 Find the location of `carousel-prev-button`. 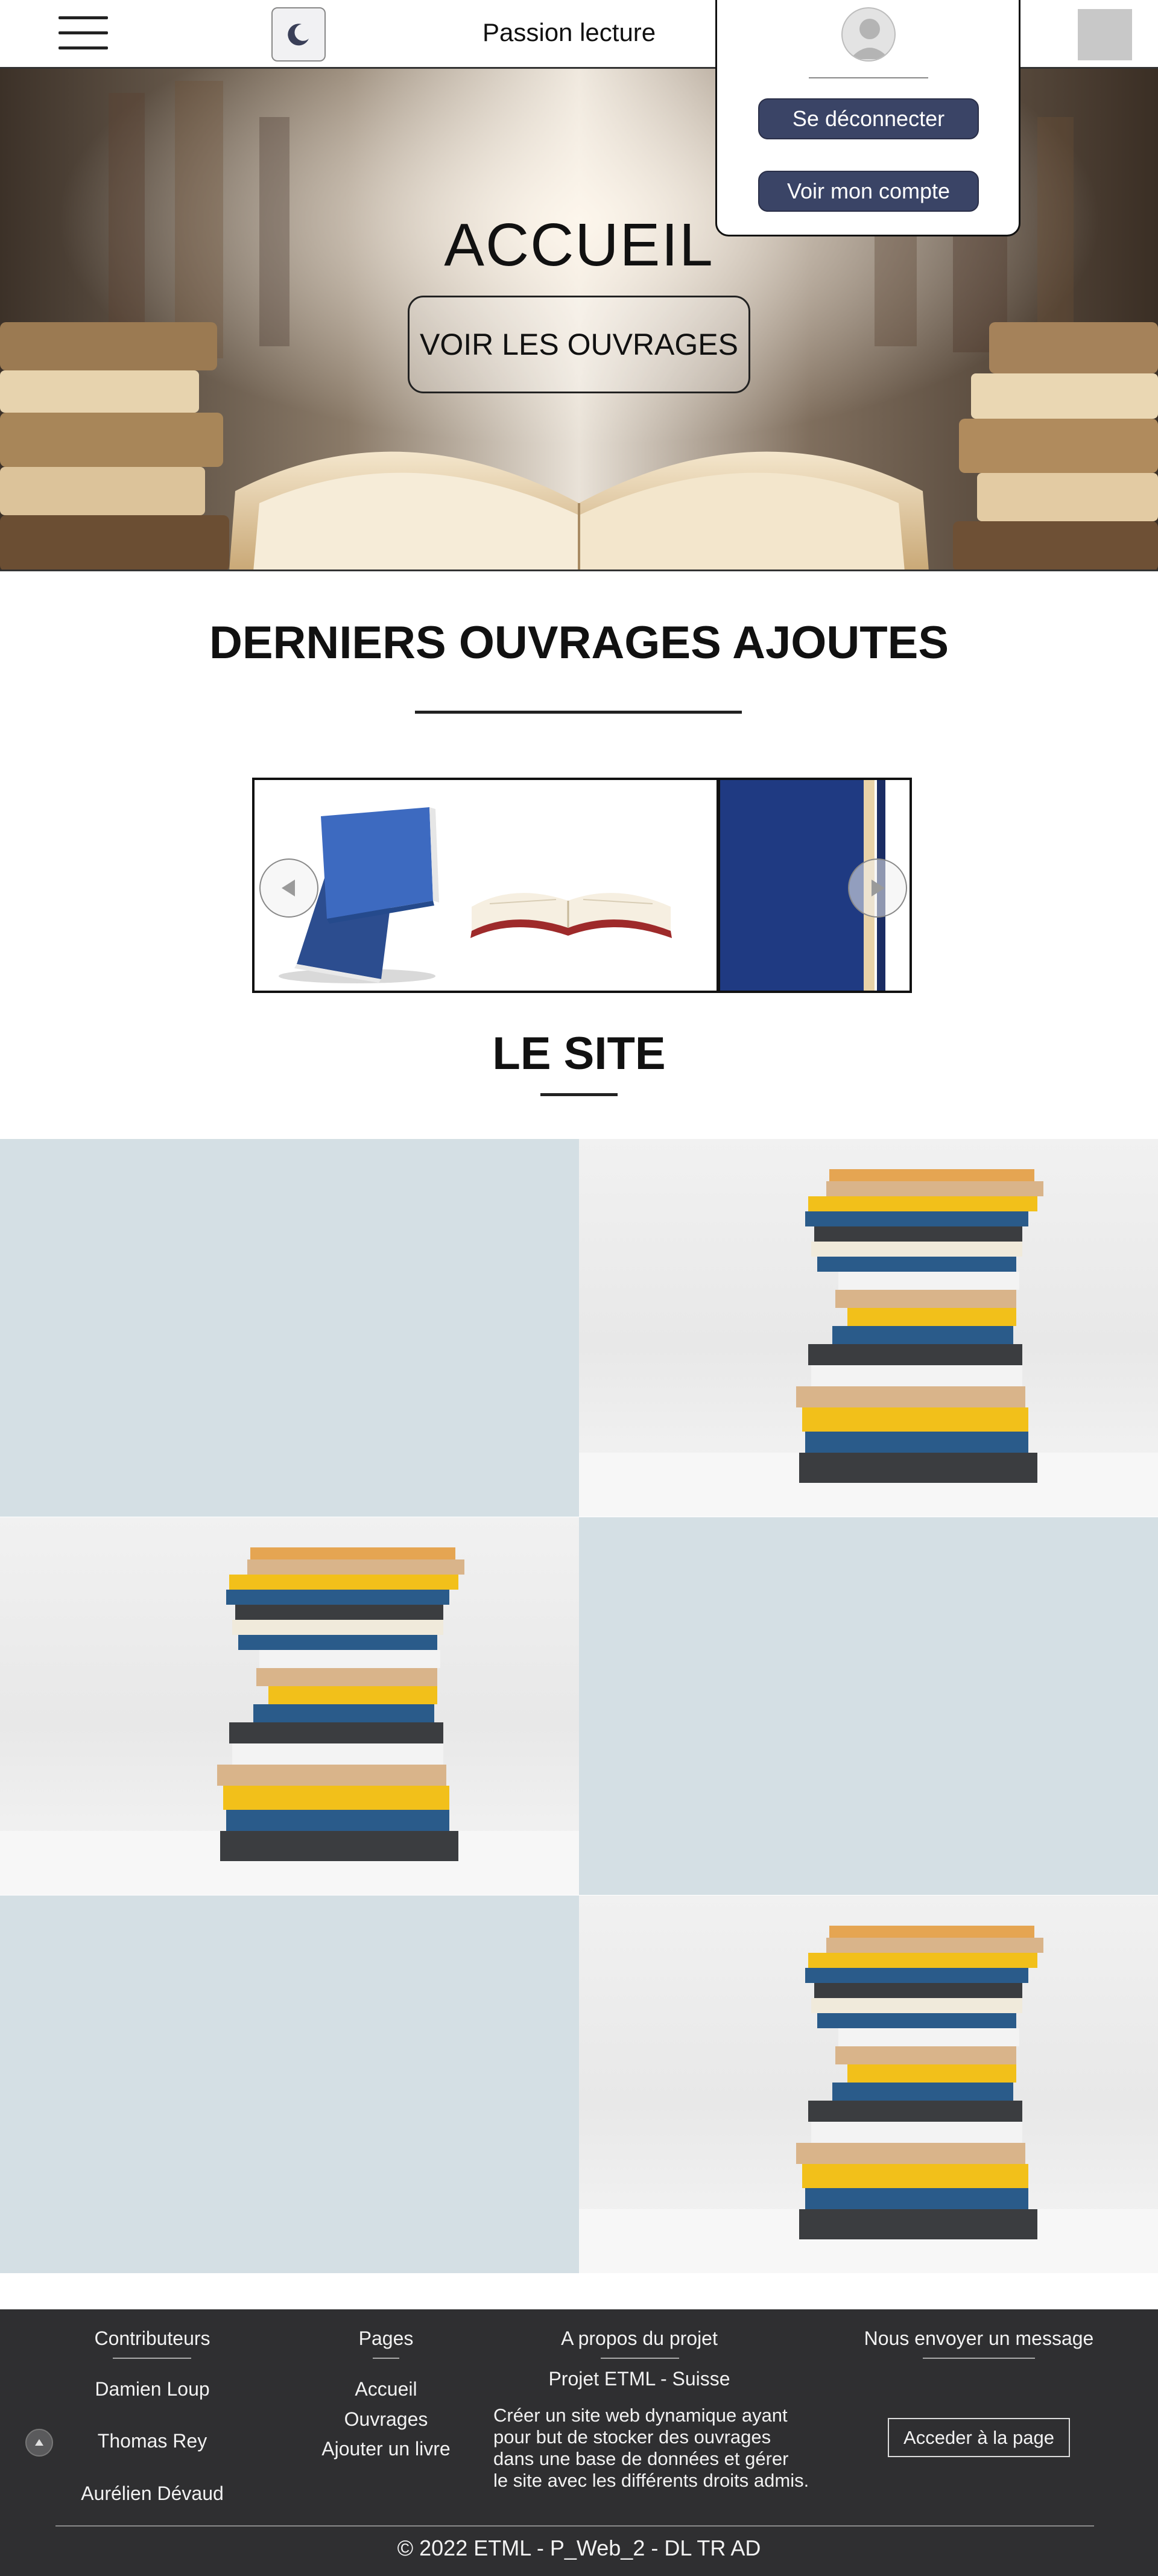

carousel-prev-button is located at coordinates (288, 888).